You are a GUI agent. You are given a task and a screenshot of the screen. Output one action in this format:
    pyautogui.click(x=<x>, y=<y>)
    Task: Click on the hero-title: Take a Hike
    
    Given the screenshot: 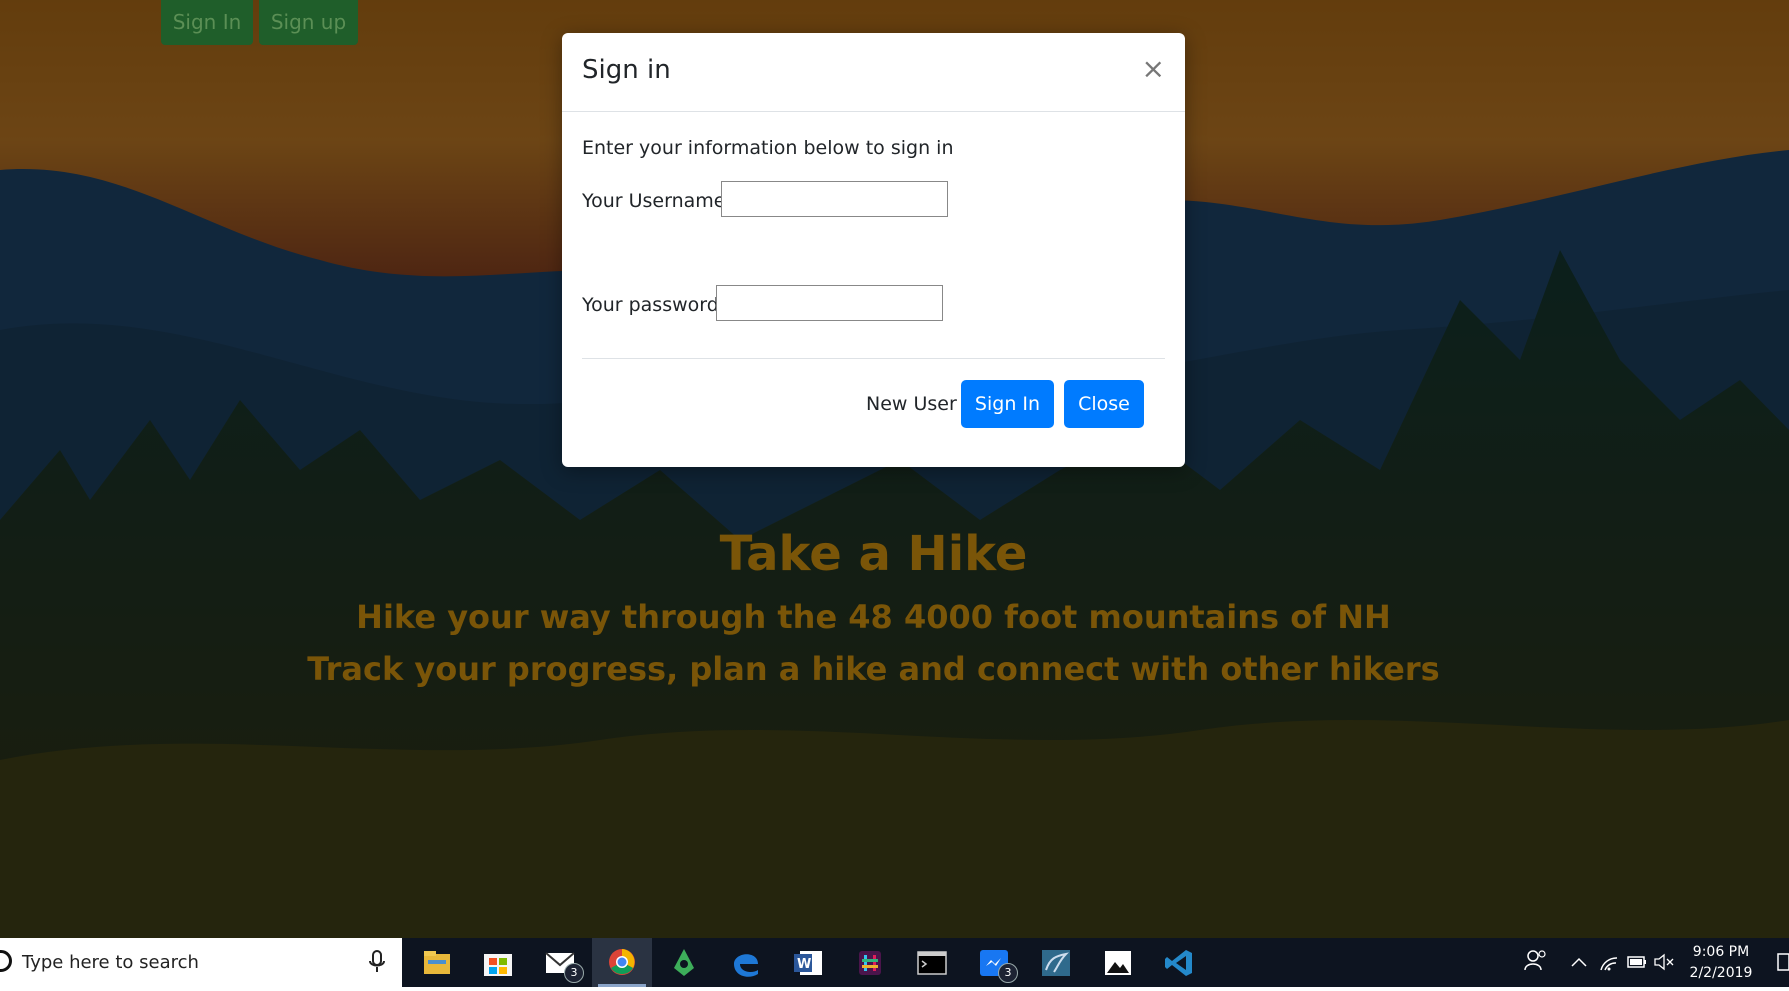 What is the action you would take?
    pyautogui.click(x=873, y=554)
    